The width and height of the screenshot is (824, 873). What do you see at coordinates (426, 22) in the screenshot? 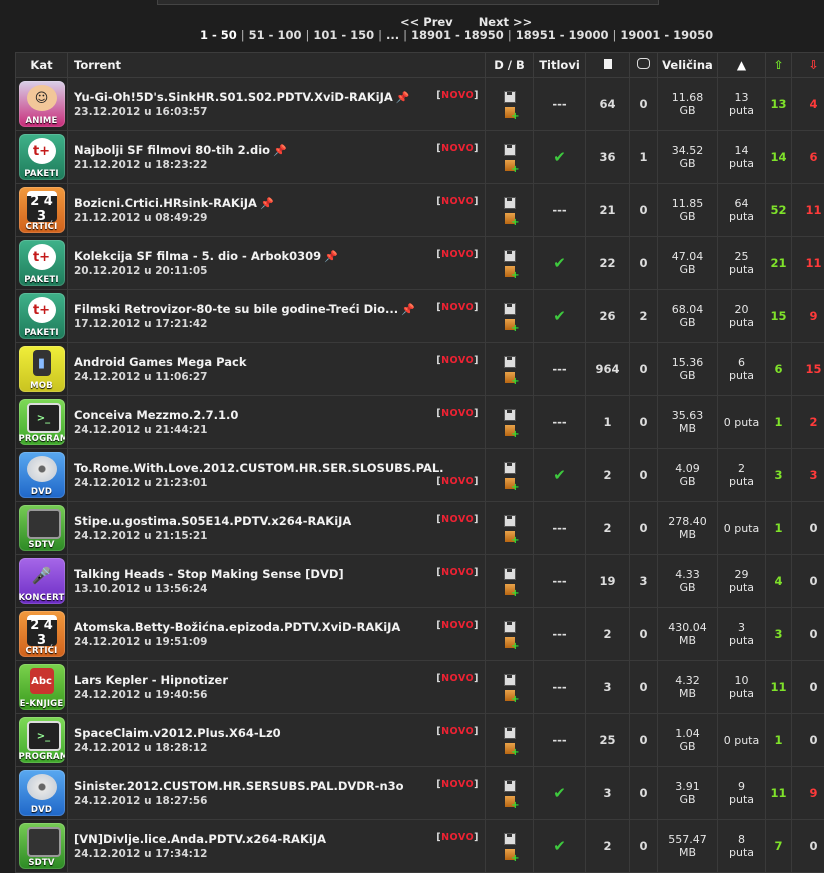
I see `prev-link: << Prev` at bounding box center [426, 22].